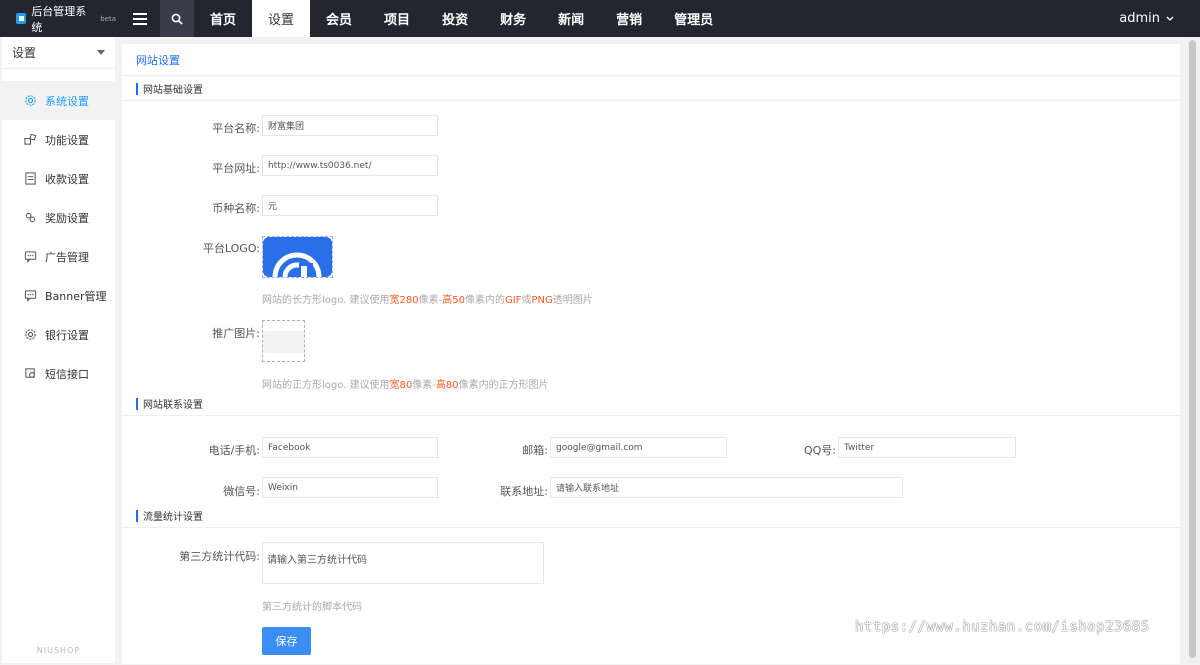 The image size is (1200, 665). I want to click on qq-input: Twitter, so click(927, 447).